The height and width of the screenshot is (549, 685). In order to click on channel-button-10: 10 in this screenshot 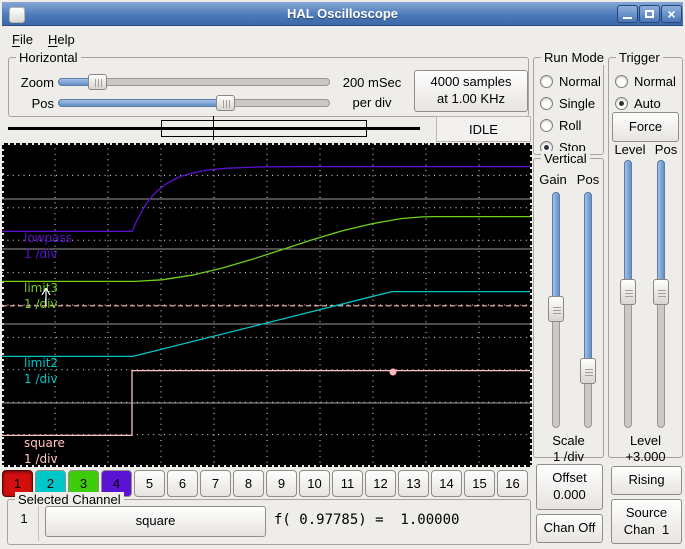, I will do `click(314, 483)`.